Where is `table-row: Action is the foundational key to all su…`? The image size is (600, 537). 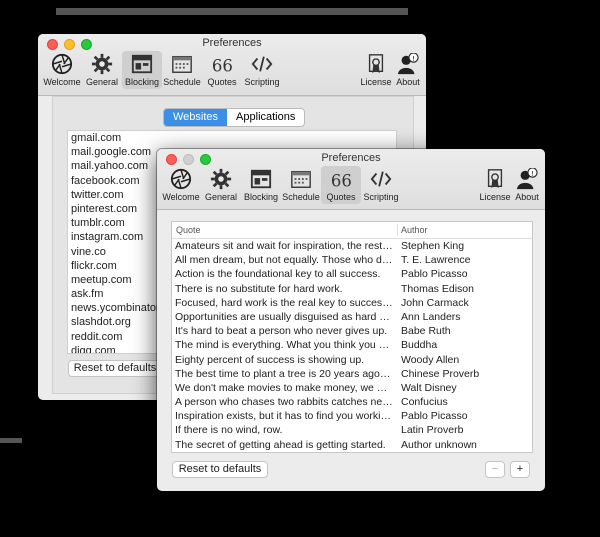 table-row: Action is the foundational key to all su… is located at coordinates (352, 274).